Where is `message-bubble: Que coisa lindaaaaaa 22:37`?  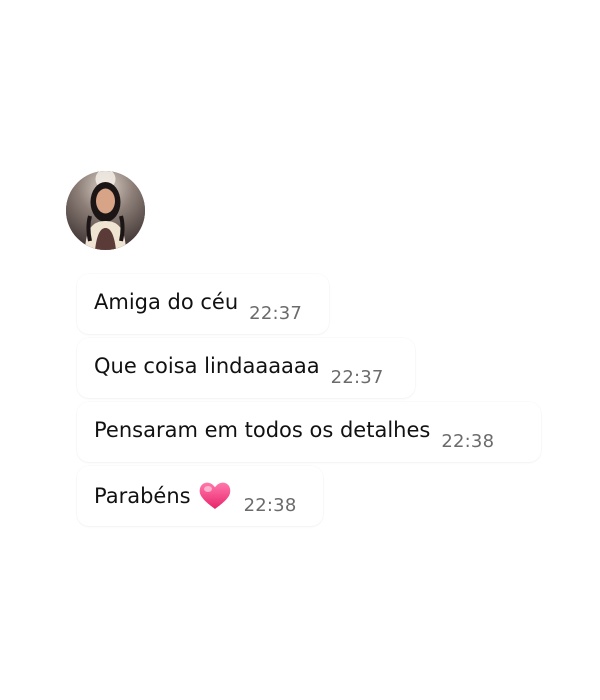 message-bubble: Que coisa lindaaaaaa 22:37 is located at coordinates (246, 368).